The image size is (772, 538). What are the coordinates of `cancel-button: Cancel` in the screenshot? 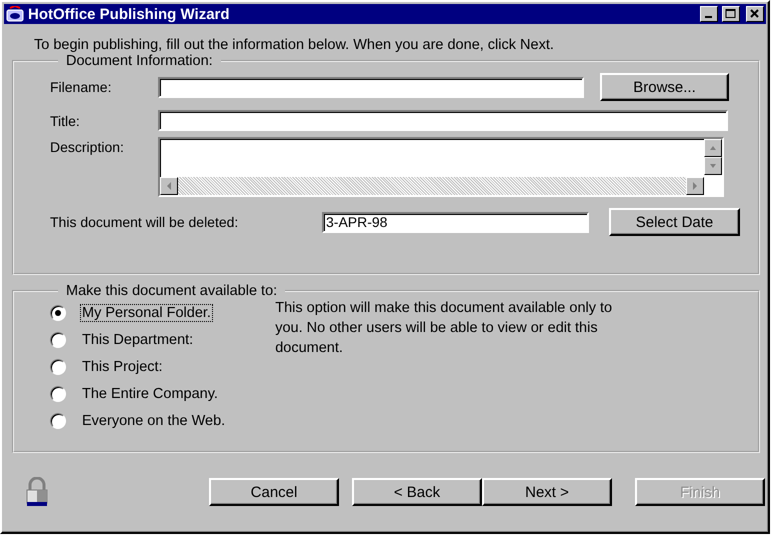 It's located at (274, 492).